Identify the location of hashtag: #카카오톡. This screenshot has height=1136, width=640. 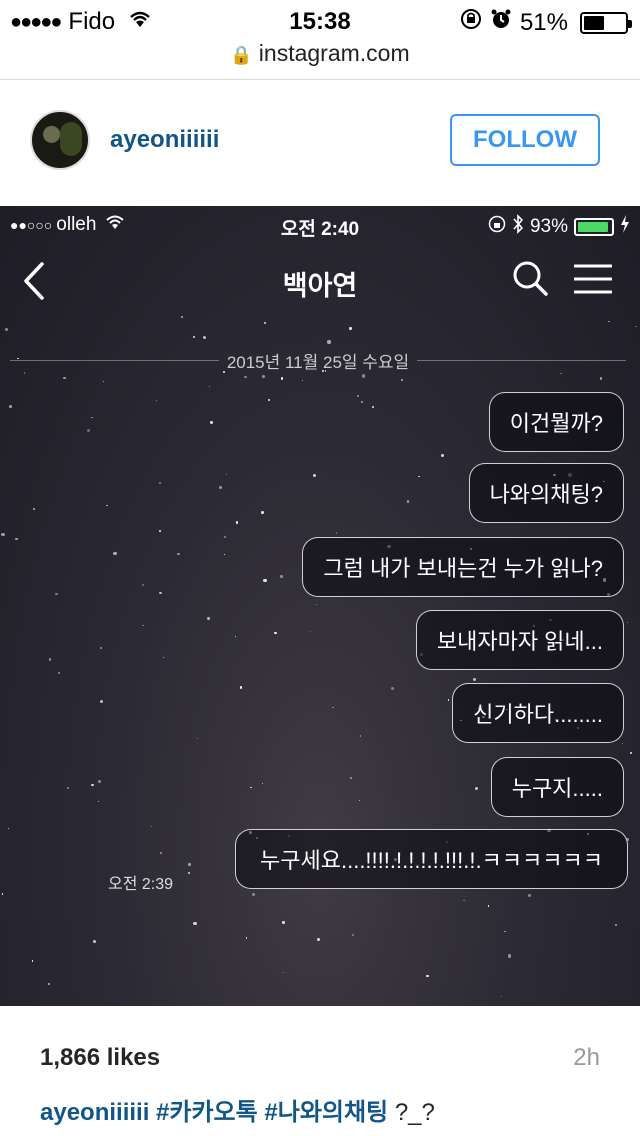
(207, 1112).